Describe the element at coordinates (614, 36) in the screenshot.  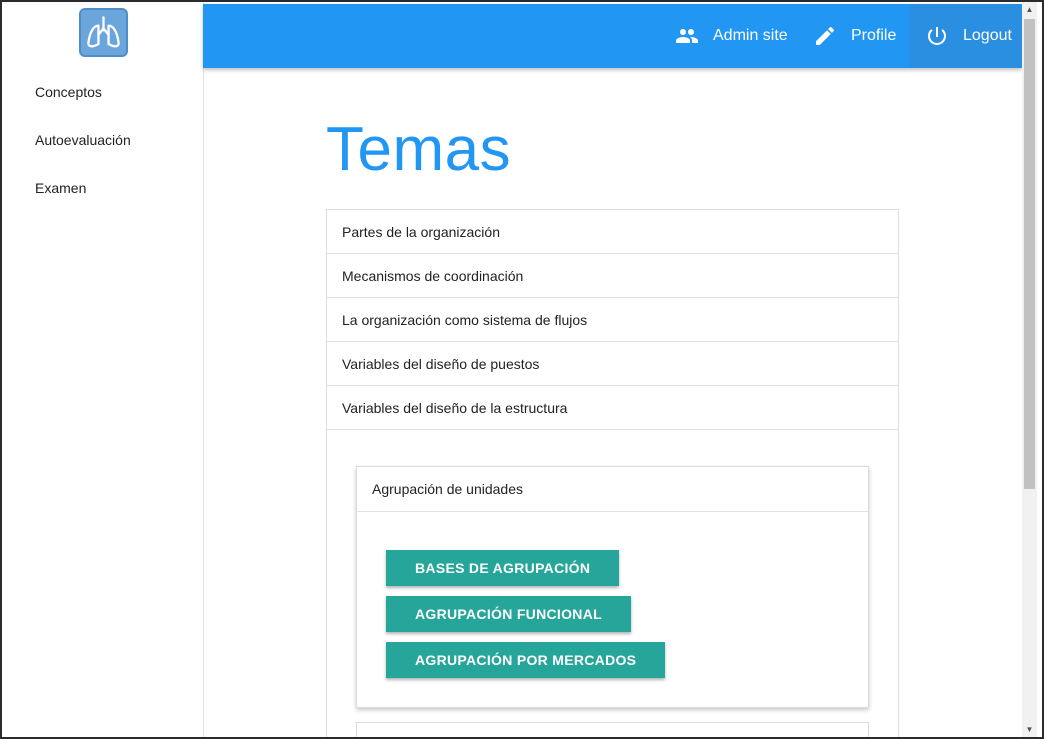
I see `top-app-bar: Admin site Profile Logout` at that location.